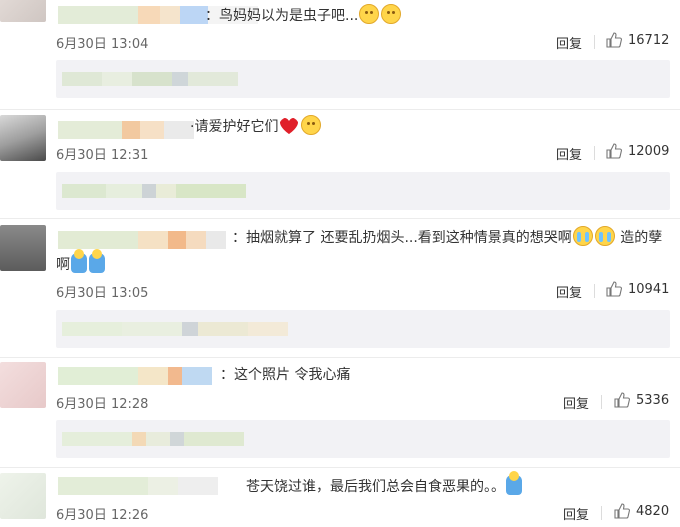 This screenshot has width=680, height=527. I want to click on like-count: 12009, so click(649, 151).